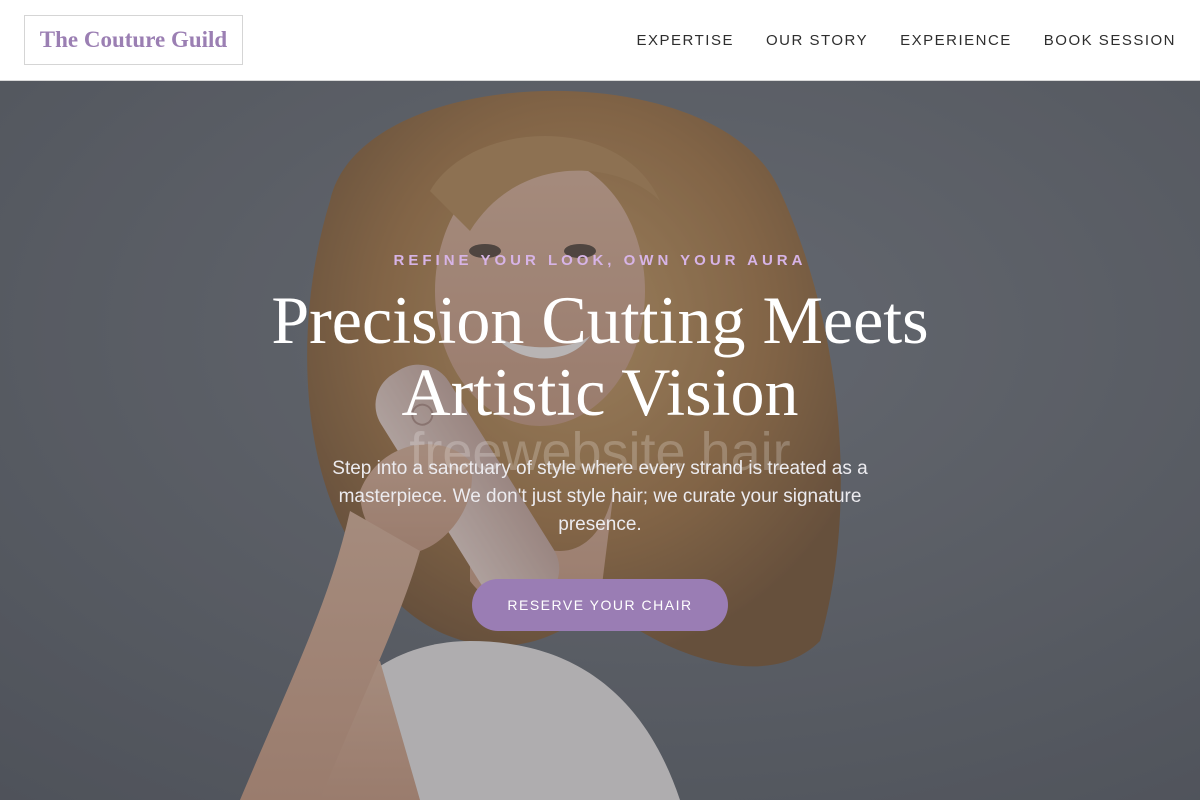 This screenshot has width=1200, height=800. Describe the element at coordinates (685, 40) in the screenshot. I see `nav-link-expertise: EXPERTISE` at that location.